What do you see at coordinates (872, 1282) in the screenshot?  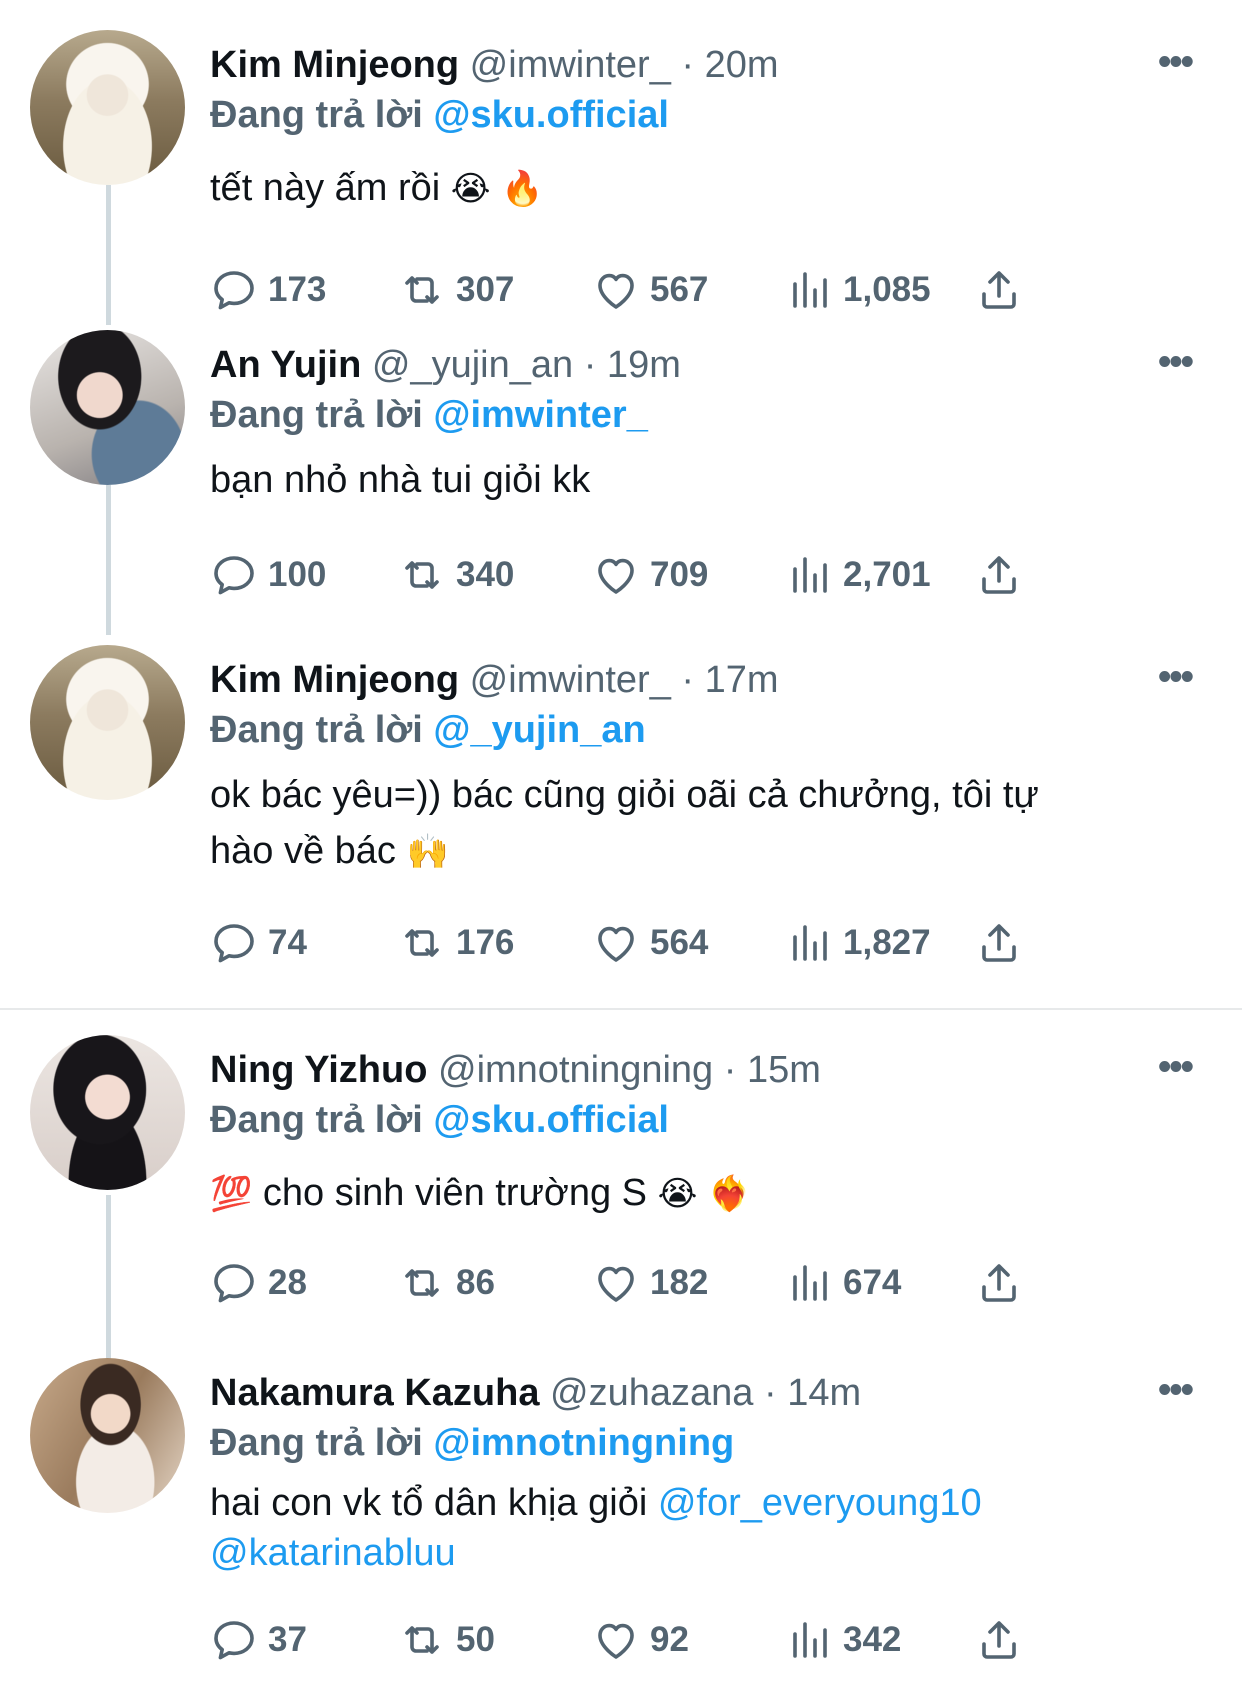 I see `views-count: 674` at bounding box center [872, 1282].